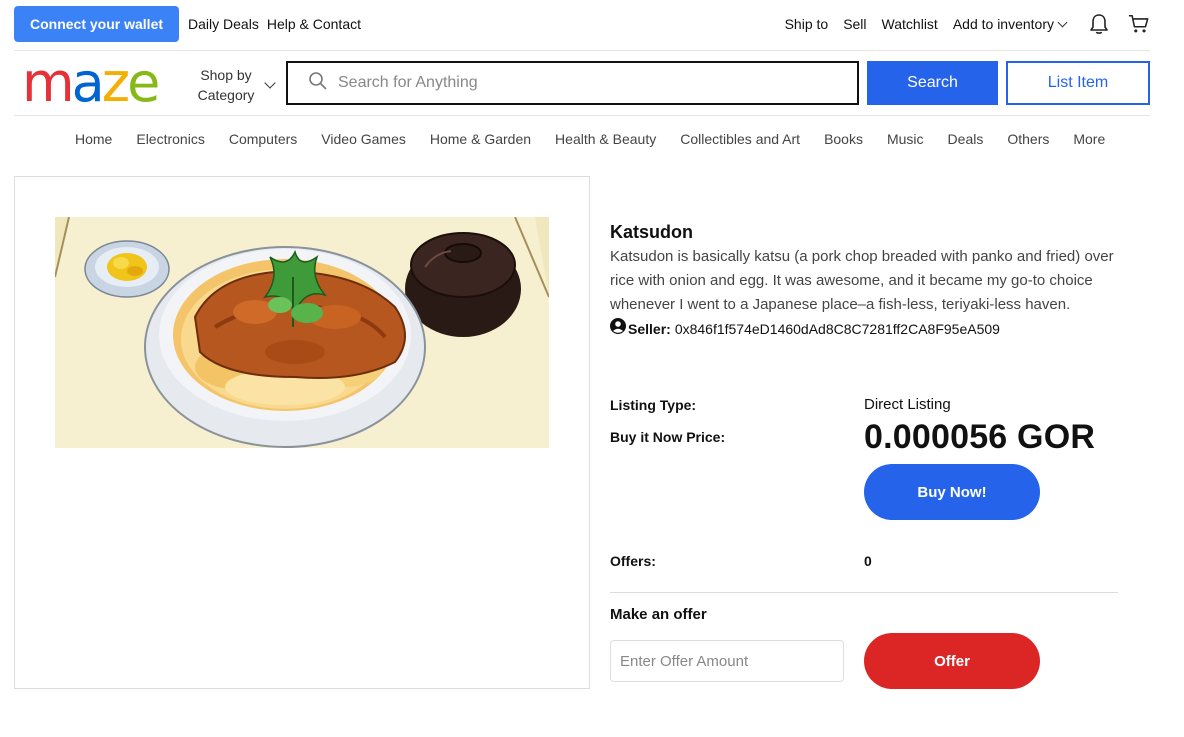 The image size is (1184, 737). What do you see at coordinates (318, 83) in the screenshot?
I see `search-icon` at bounding box center [318, 83].